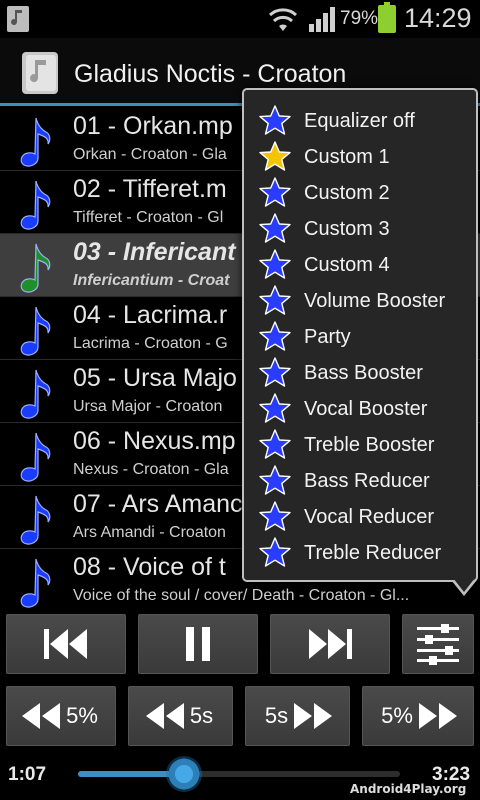 Image resolution: width=480 pixels, height=800 pixels. Describe the element at coordinates (155, 378) in the screenshot. I see `track-title: 05 - Ursa Majo` at that location.